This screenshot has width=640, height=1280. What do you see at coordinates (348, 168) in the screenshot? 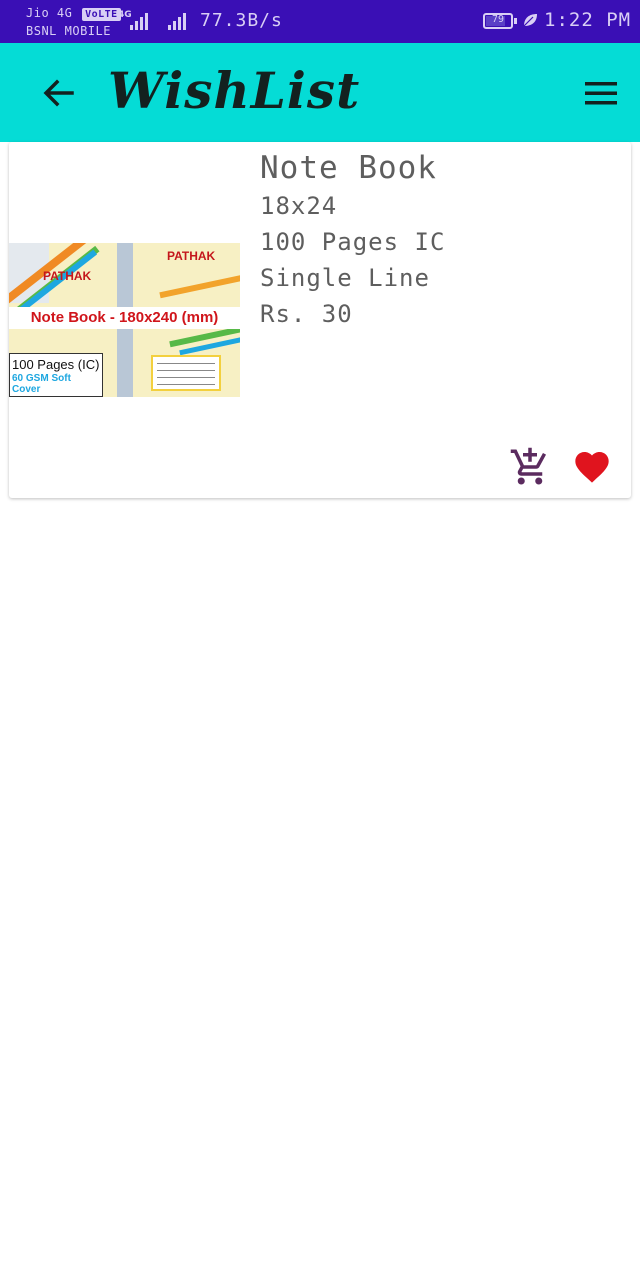
I see `product-name: Note Book` at bounding box center [348, 168].